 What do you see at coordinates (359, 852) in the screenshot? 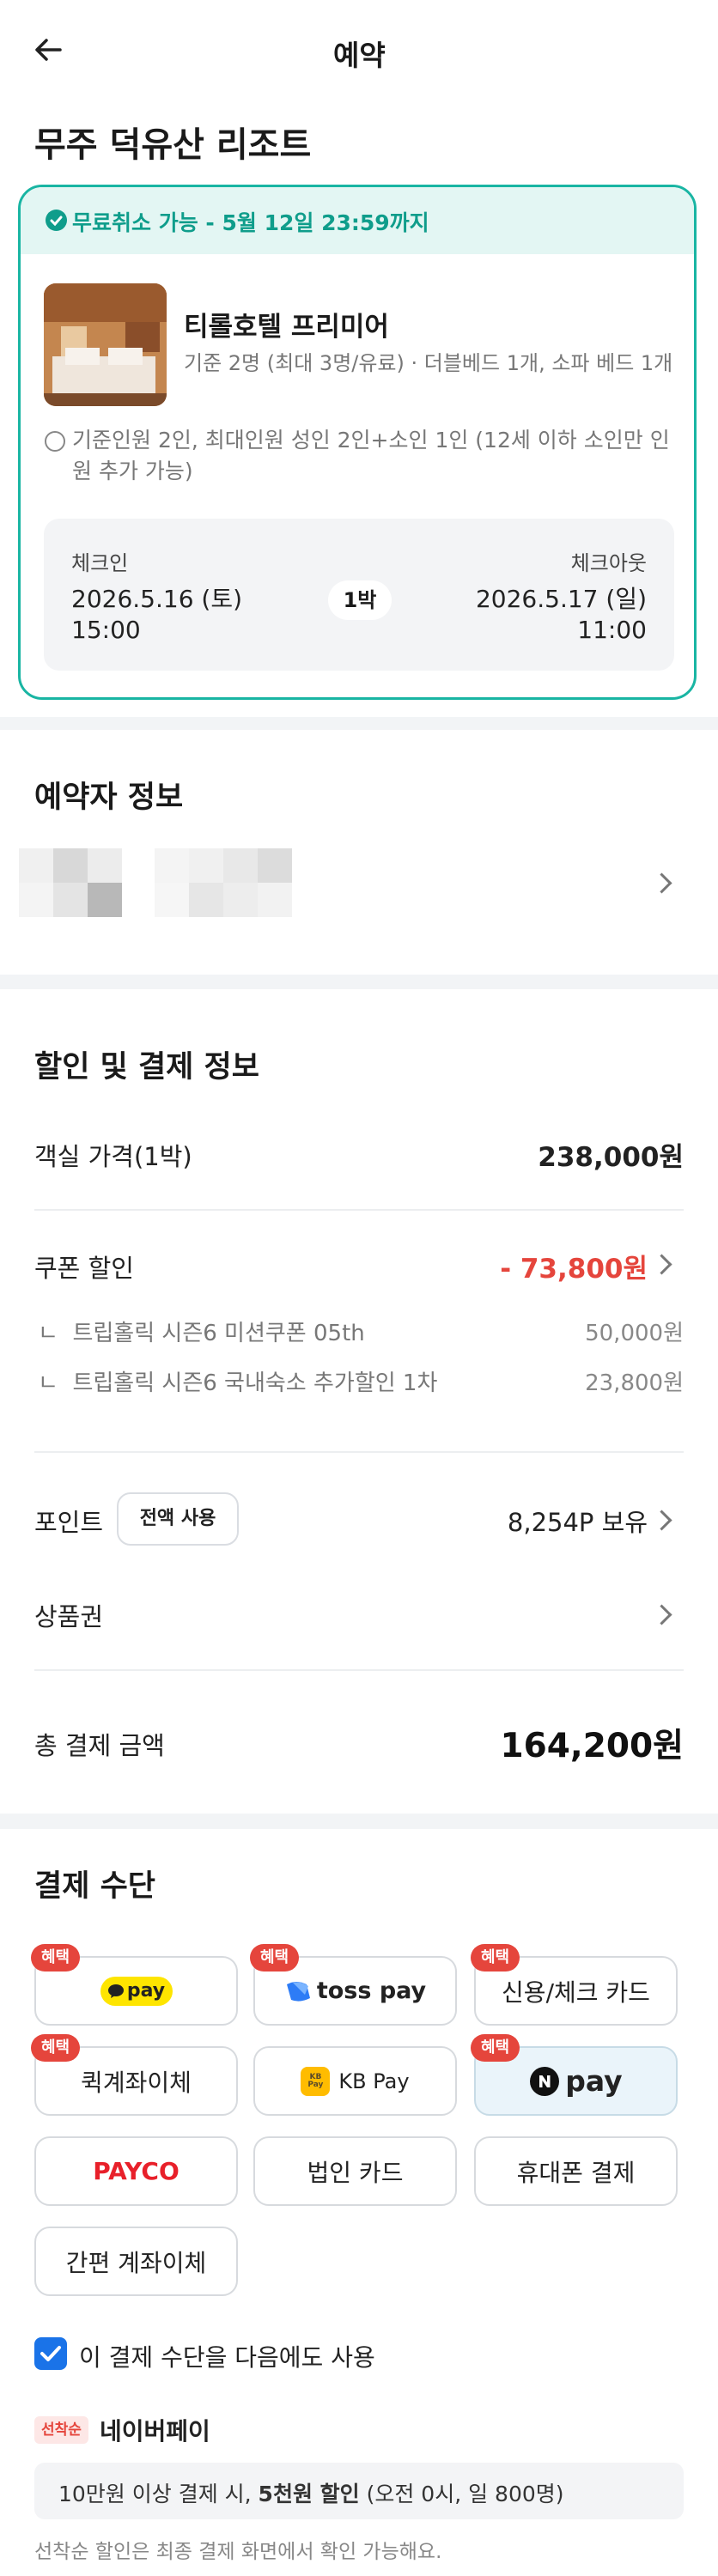
I see `booker-section: 예약자 정보` at bounding box center [359, 852].